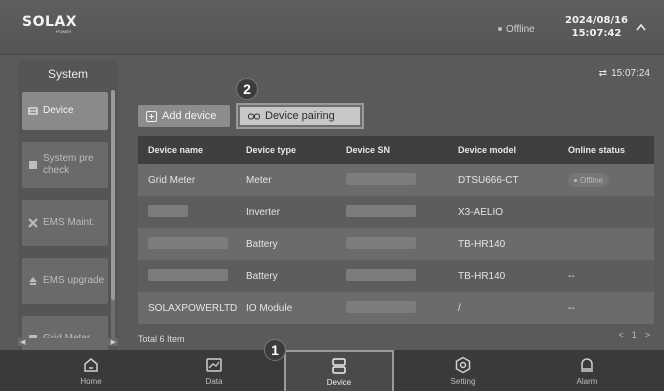 The height and width of the screenshot is (391, 664). What do you see at coordinates (254, 116) in the screenshot?
I see `link-icon` at bounding box center [254, 116].